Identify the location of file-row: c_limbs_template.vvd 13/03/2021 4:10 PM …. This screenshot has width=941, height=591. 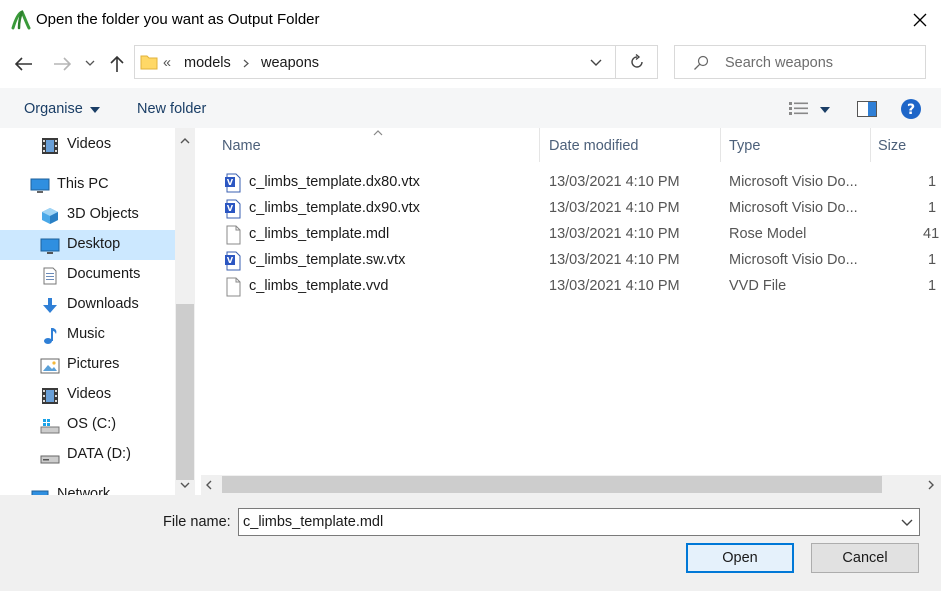
(581, 287).